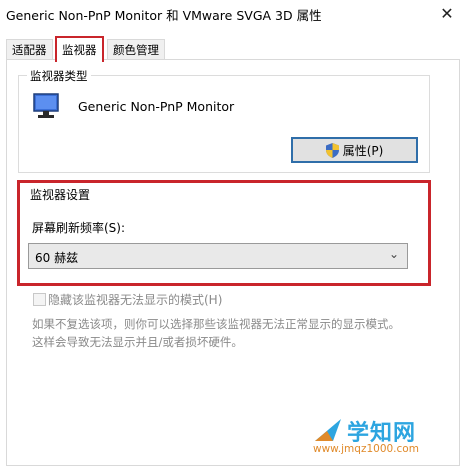 The width and height of the screenshot is (467, 466). I want to click on properties-button: 属性(P), so click(354, 150).